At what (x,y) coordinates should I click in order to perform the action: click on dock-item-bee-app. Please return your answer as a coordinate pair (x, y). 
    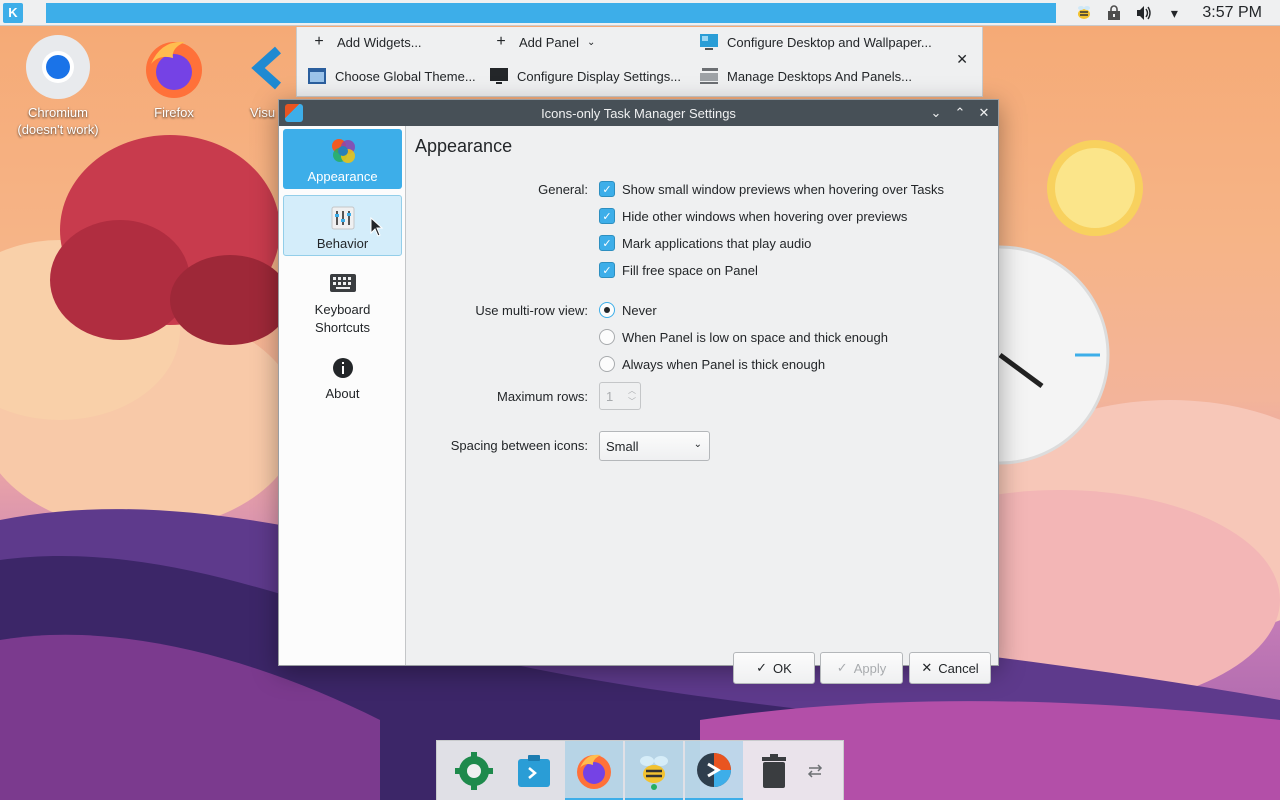
    Looking at the image, I should click on (654, 770).